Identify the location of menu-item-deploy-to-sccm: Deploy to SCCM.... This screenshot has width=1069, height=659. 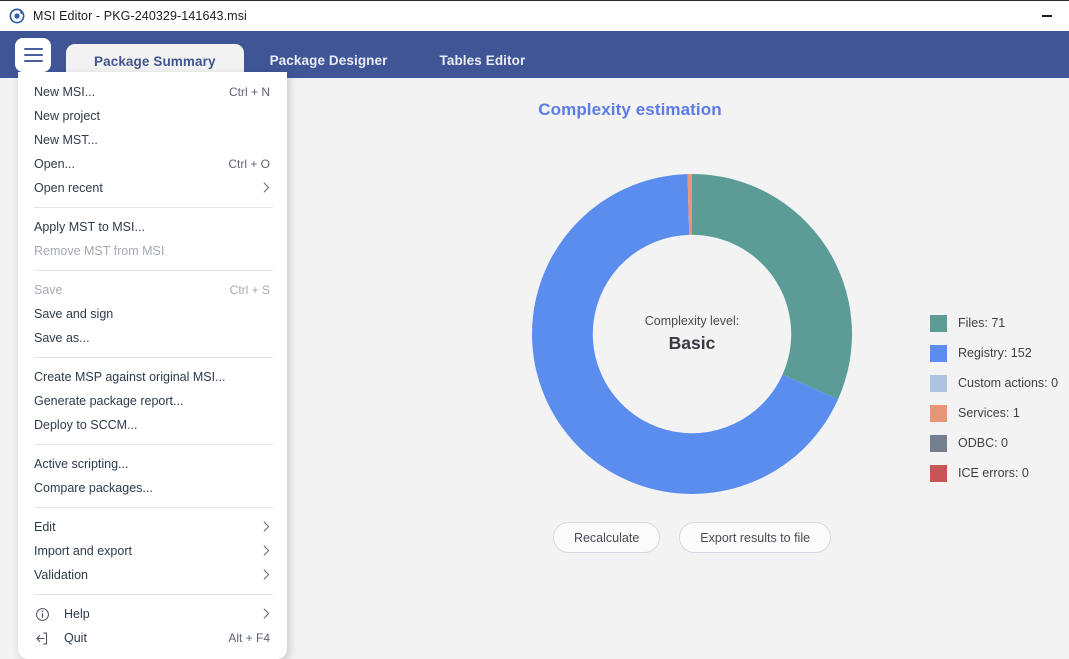
(152, 425).